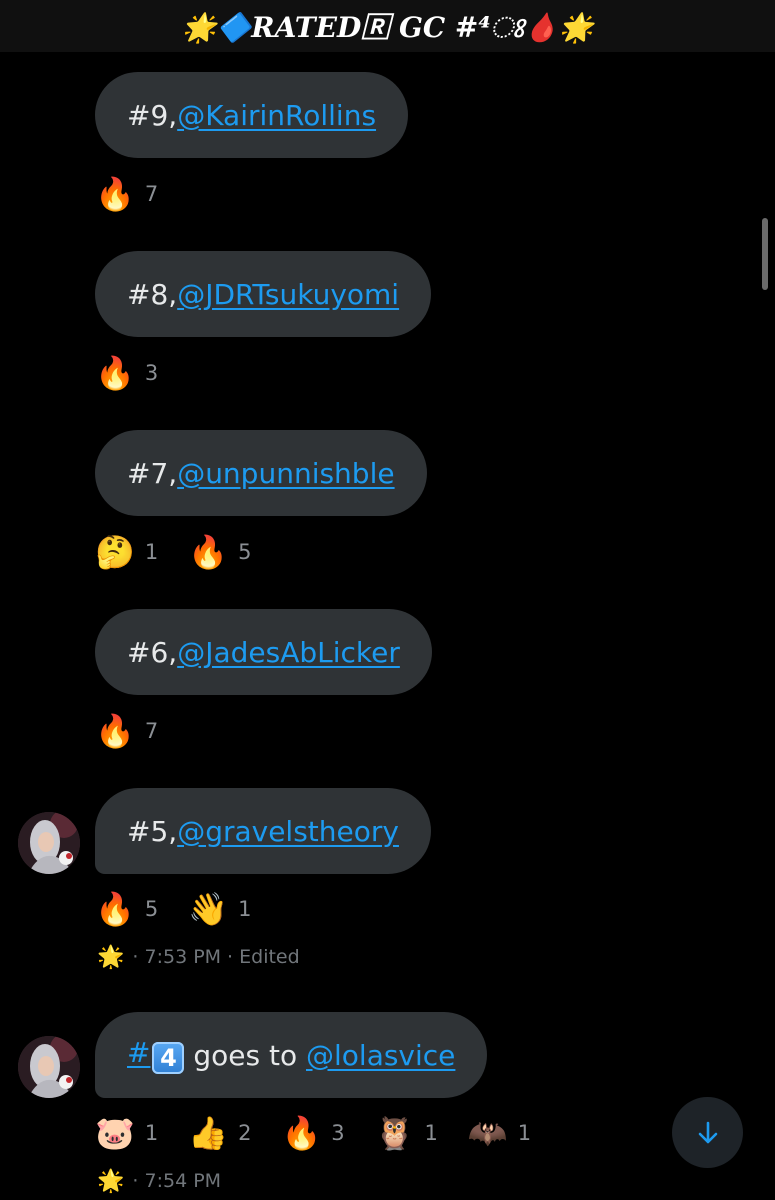 Image resolution: width=775 pixels, height=1200 pixels. I want to click on message-bubble: #8, @JDRTsukuyomi, so click(263, 294).